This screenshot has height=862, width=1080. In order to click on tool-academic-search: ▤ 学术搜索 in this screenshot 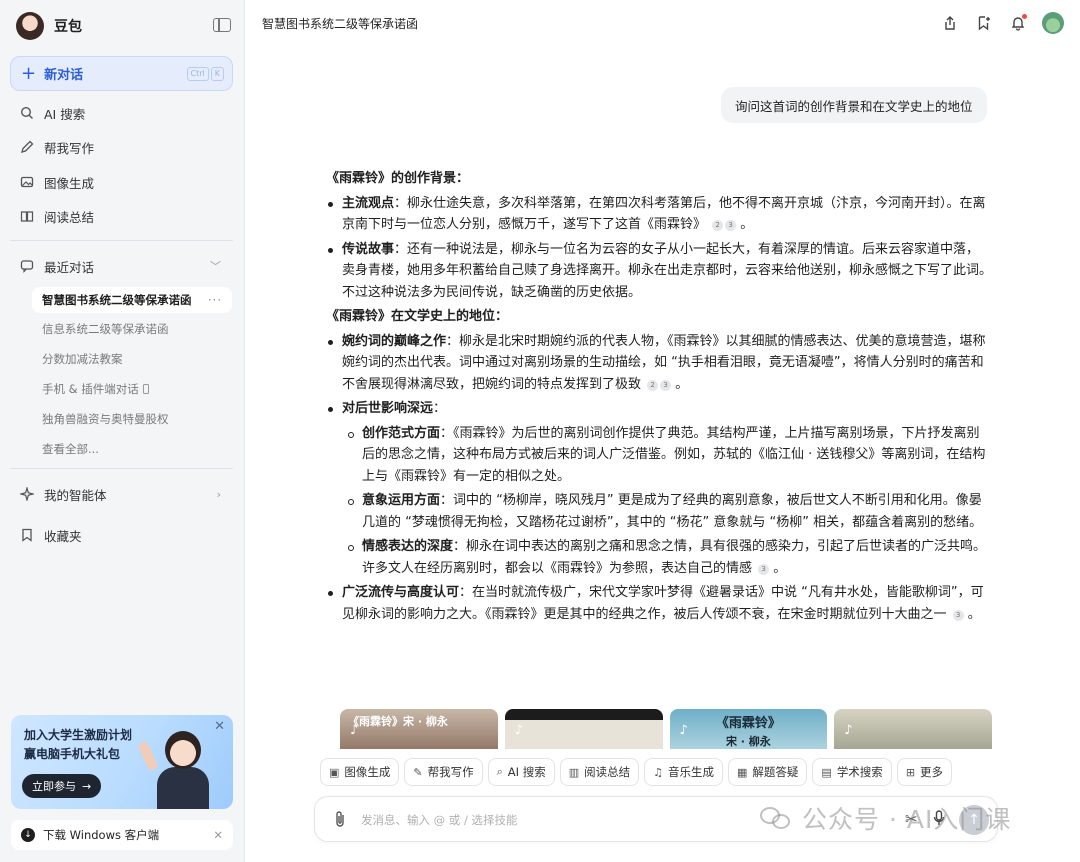, I will do `click(852, 772)`.